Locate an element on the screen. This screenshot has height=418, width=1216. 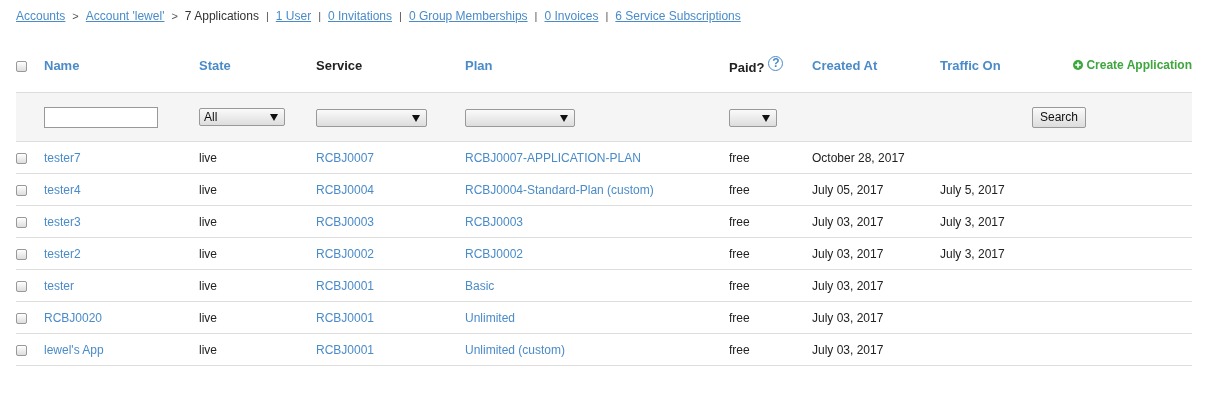
sort-header-link: Plan is located at coordinates (479, 65).